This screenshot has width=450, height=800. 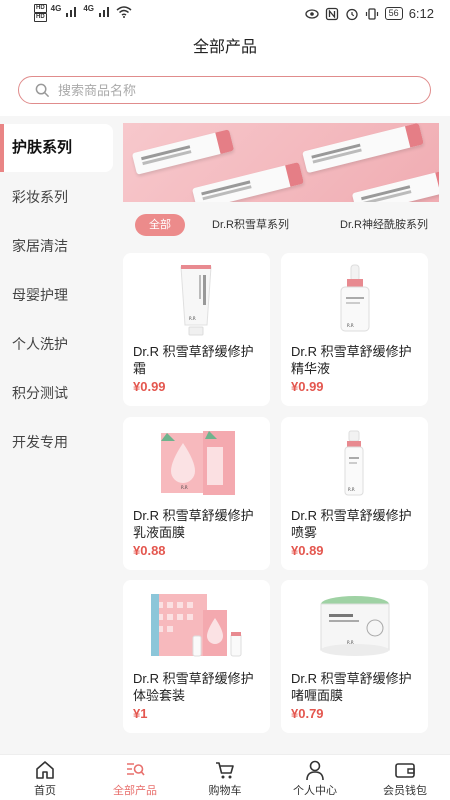 What do you see at coordinates (124, 12) in the screenshot?
I see `wifi-icon` at bounding box center [124, 12].